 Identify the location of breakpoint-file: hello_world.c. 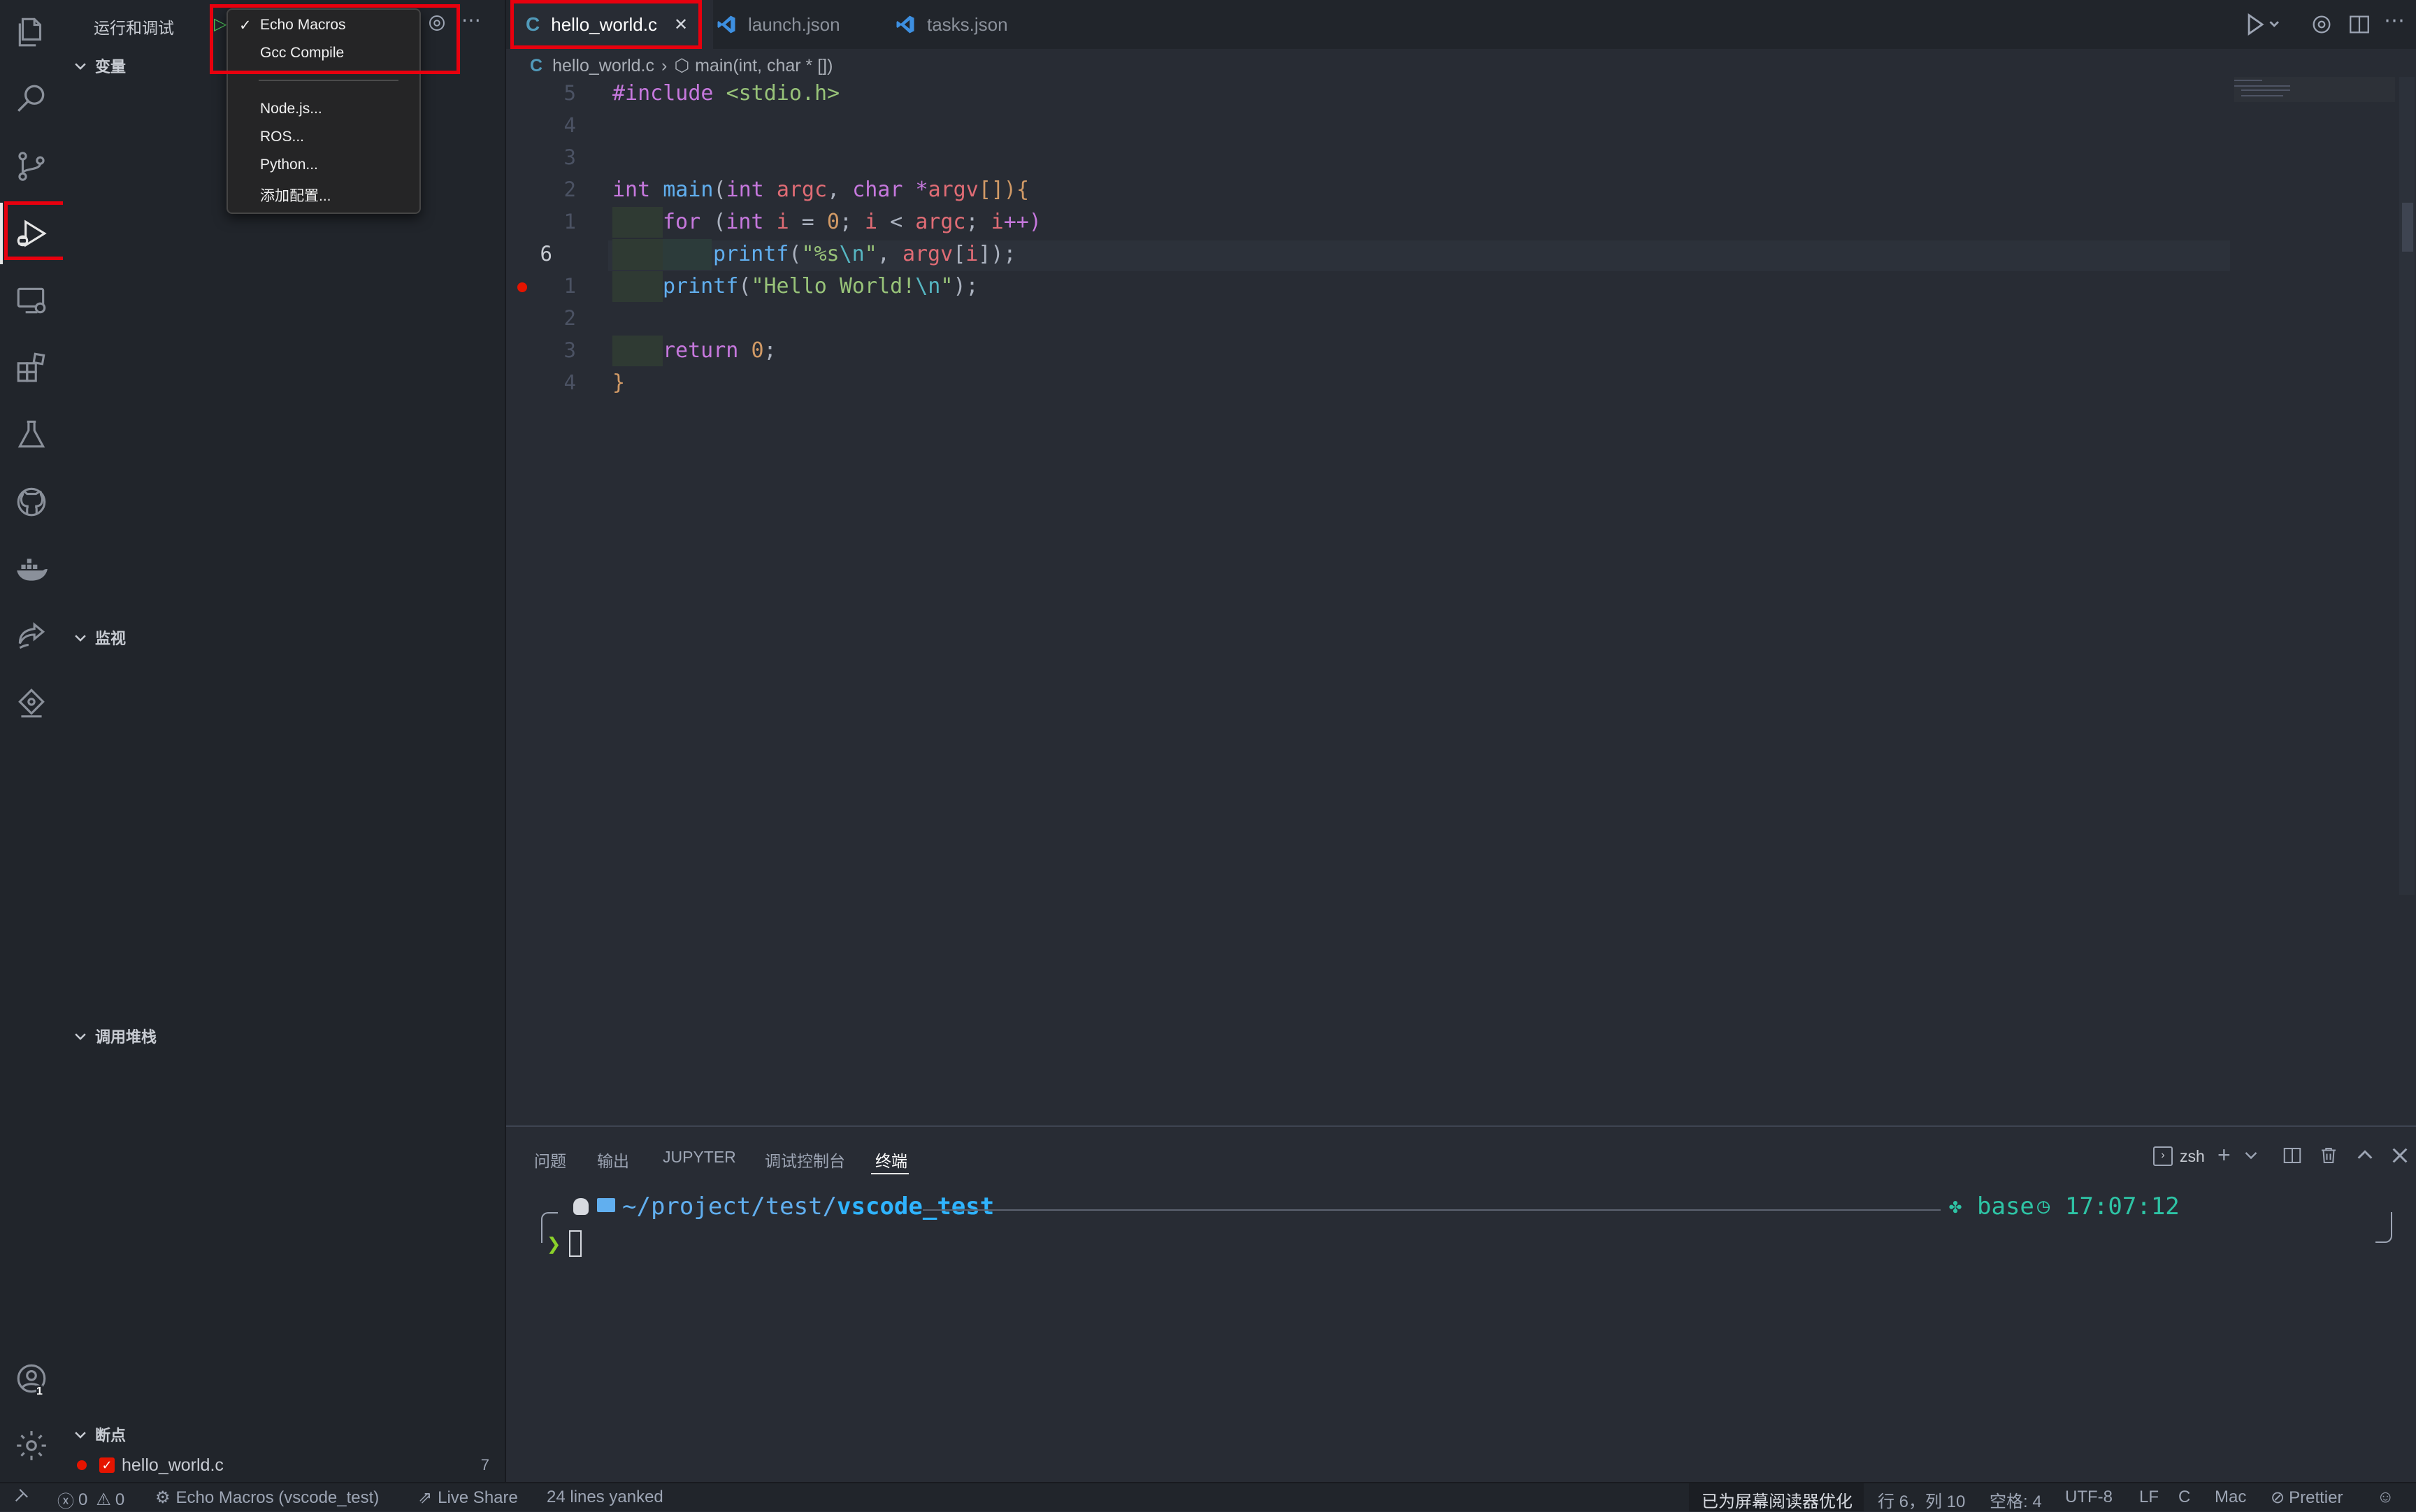
(173, 1465).